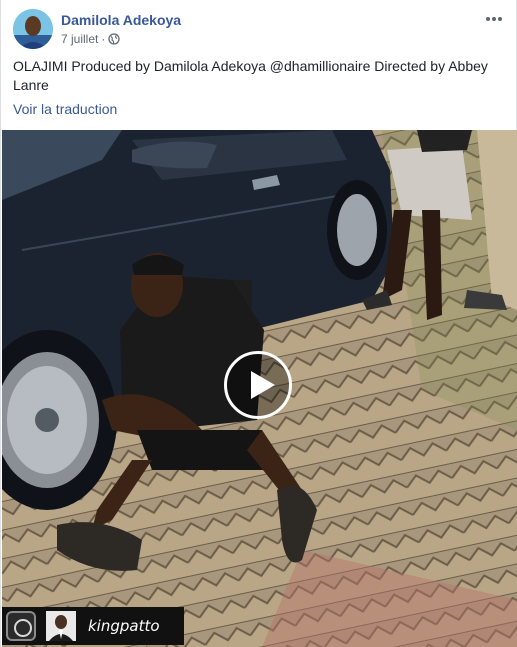 Image resolution: width=517 pixels, height=647 pixels. Describe the element at coordinates (79, 39) in the screenshot. I see `post-date: 7 juillet` at that location.